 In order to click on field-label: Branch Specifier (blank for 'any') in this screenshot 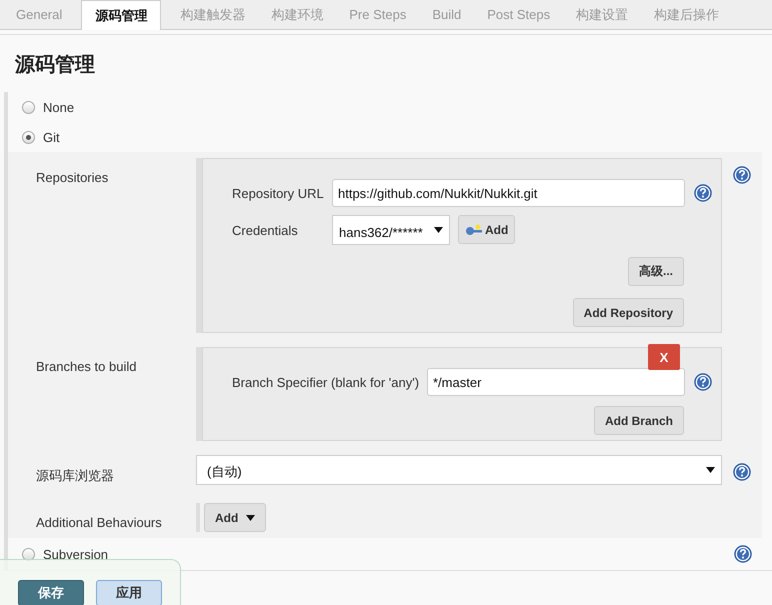, I will do `click(326, 382)`.